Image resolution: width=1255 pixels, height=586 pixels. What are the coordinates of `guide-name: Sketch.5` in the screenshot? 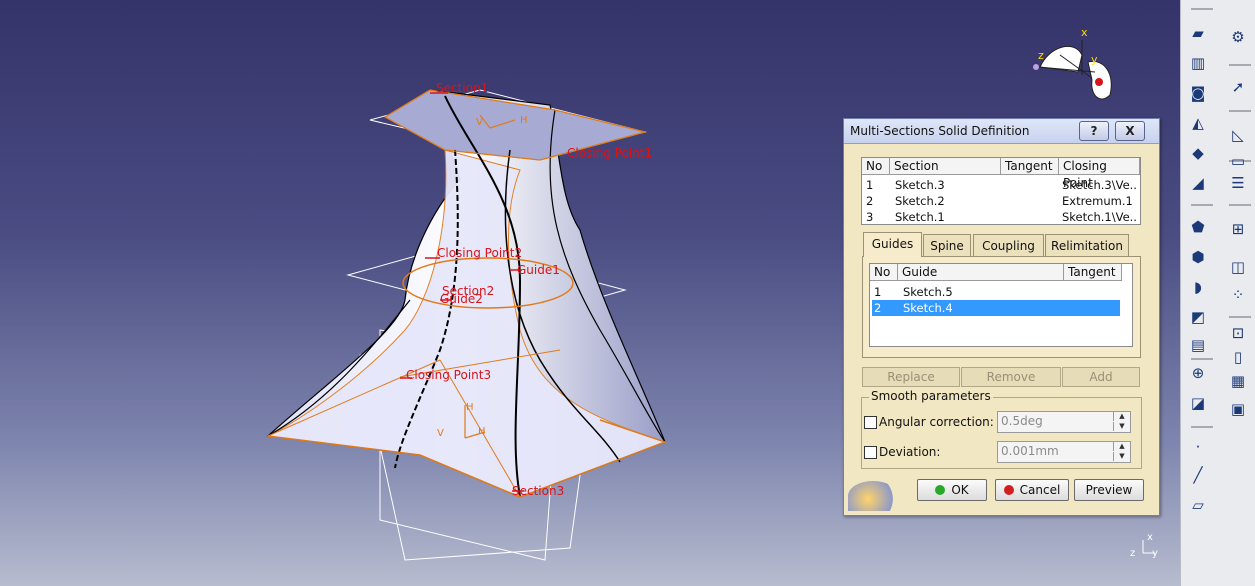 It's located at (928, 292).